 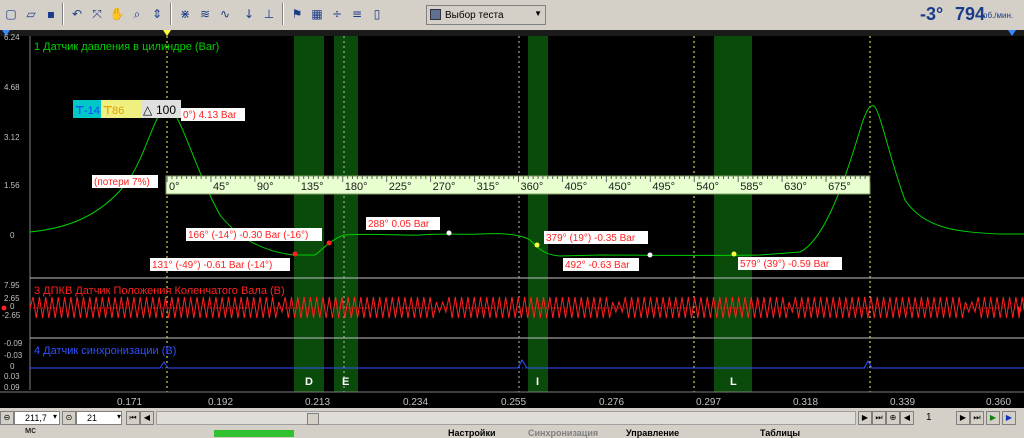 What do you see at coordinates (51, 14) in the screenshot?
I see `save-icon: ▪` at bounding box center [51, 14].